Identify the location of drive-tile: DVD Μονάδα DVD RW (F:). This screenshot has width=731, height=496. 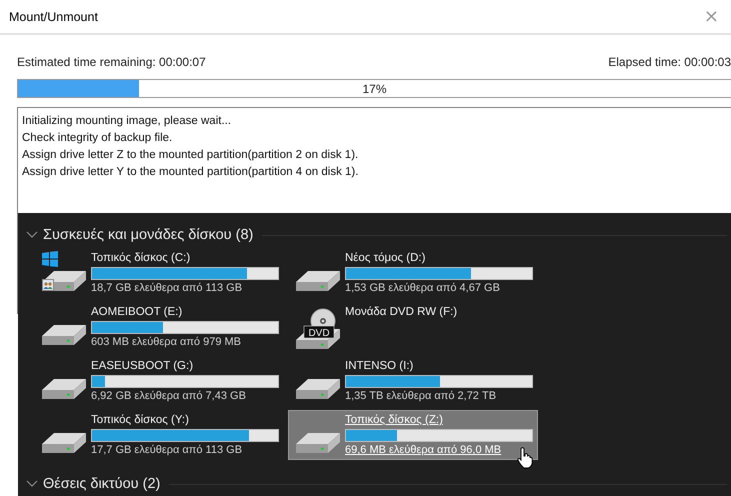
(413, 327).